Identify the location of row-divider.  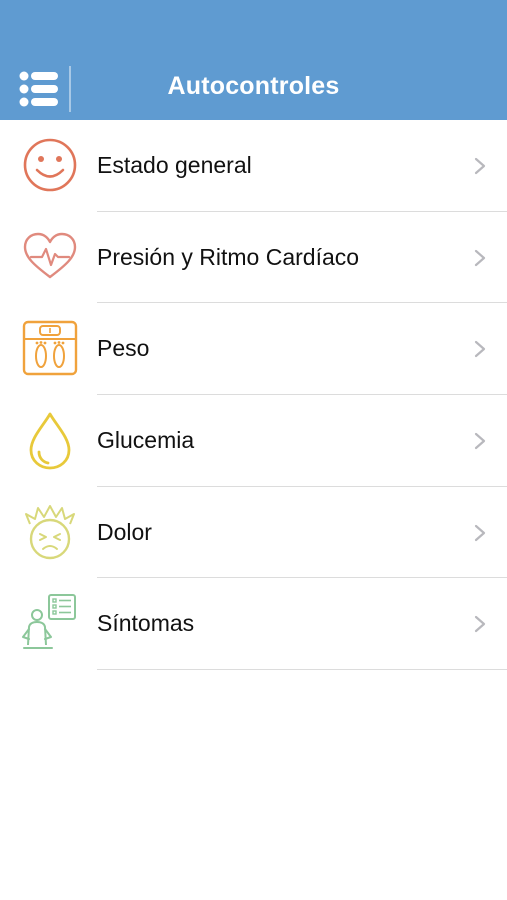
(302, 670).